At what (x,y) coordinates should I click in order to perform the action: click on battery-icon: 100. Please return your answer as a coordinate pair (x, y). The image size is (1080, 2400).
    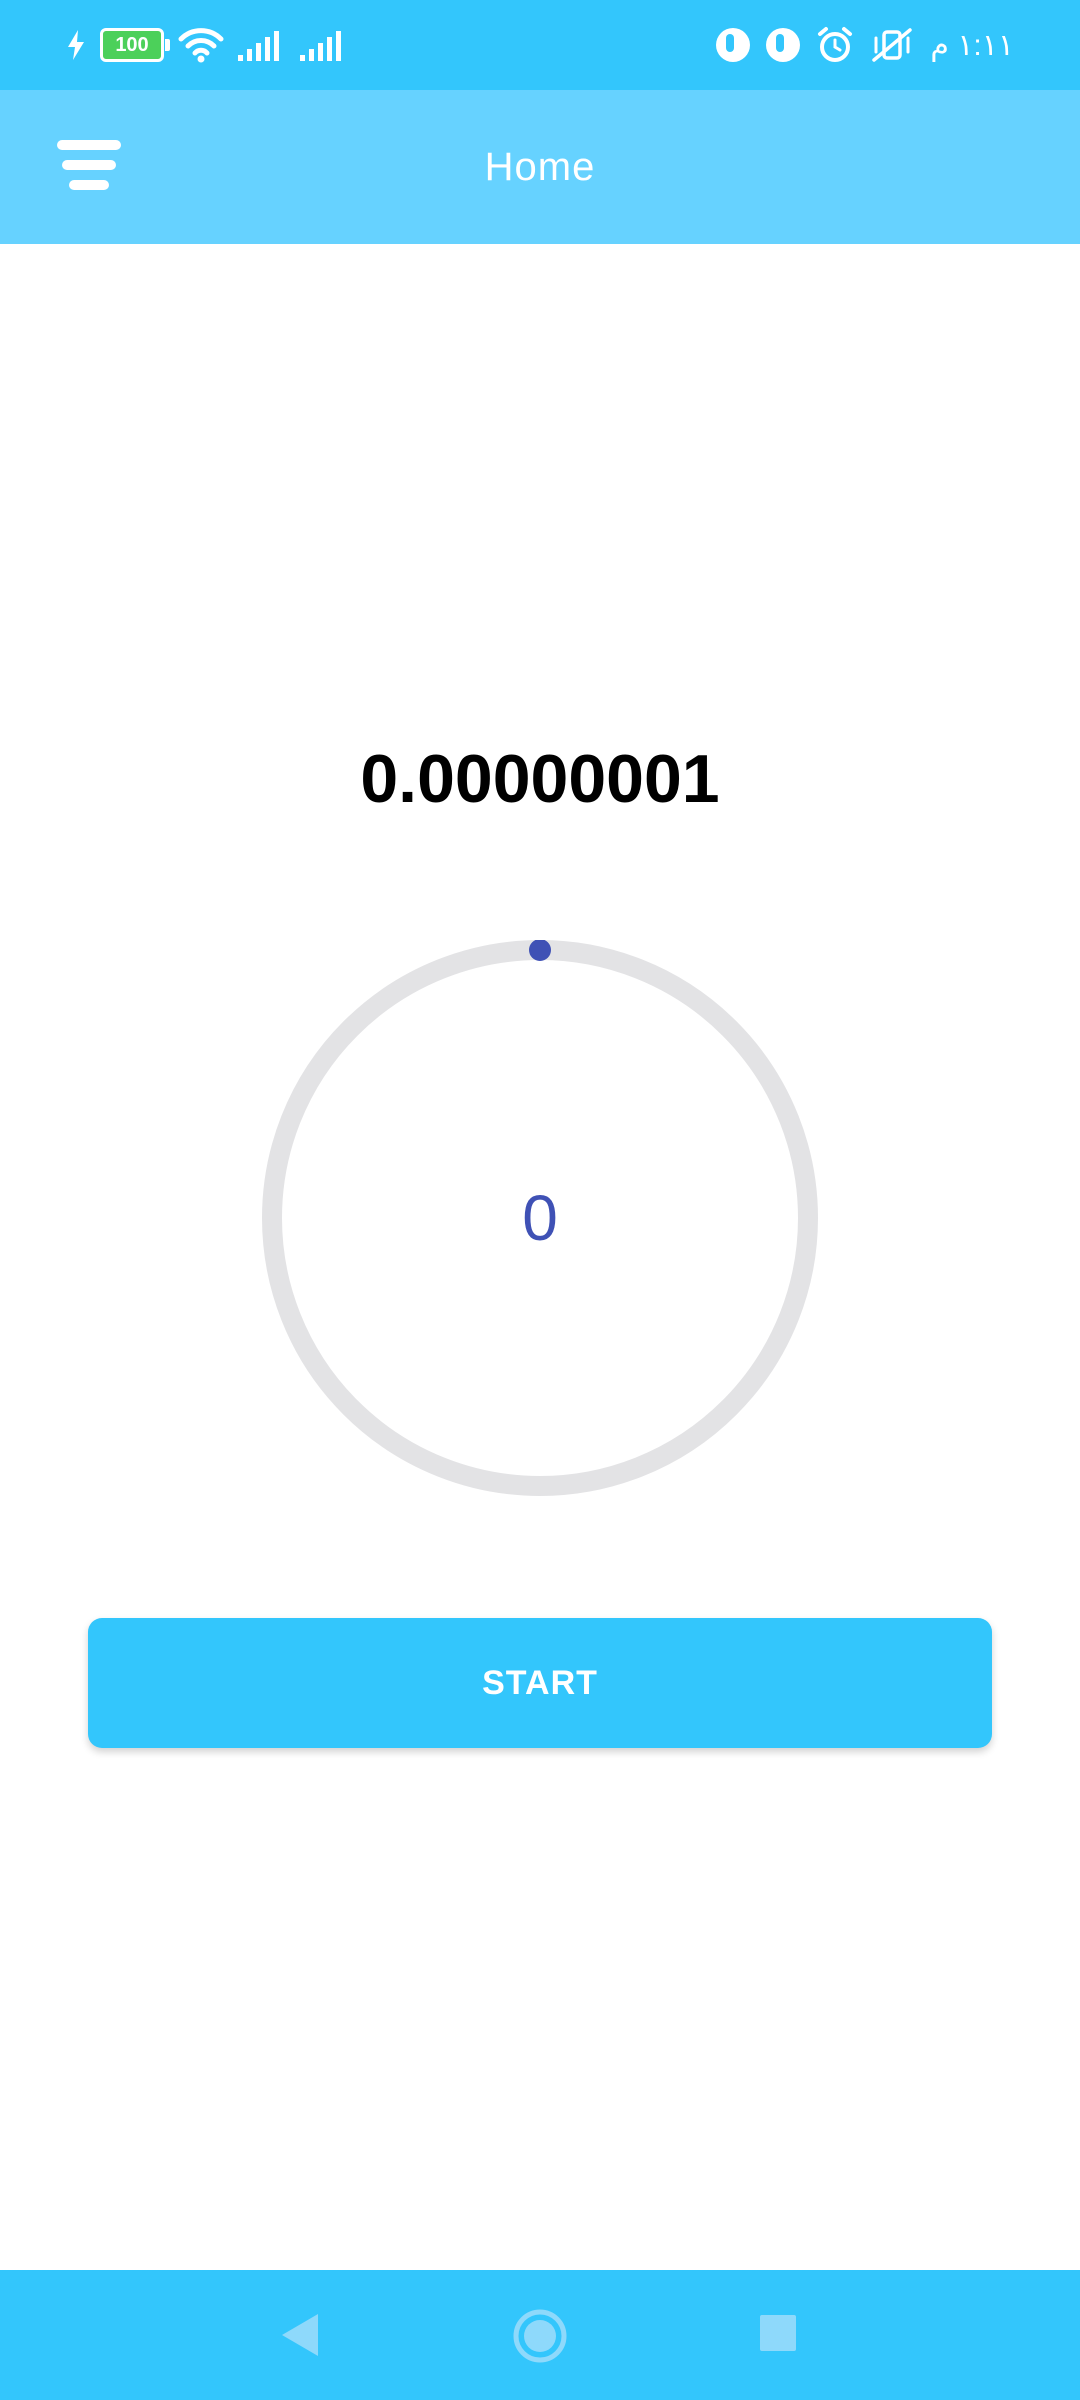
    Looking at the image, I should click on (135, 45).